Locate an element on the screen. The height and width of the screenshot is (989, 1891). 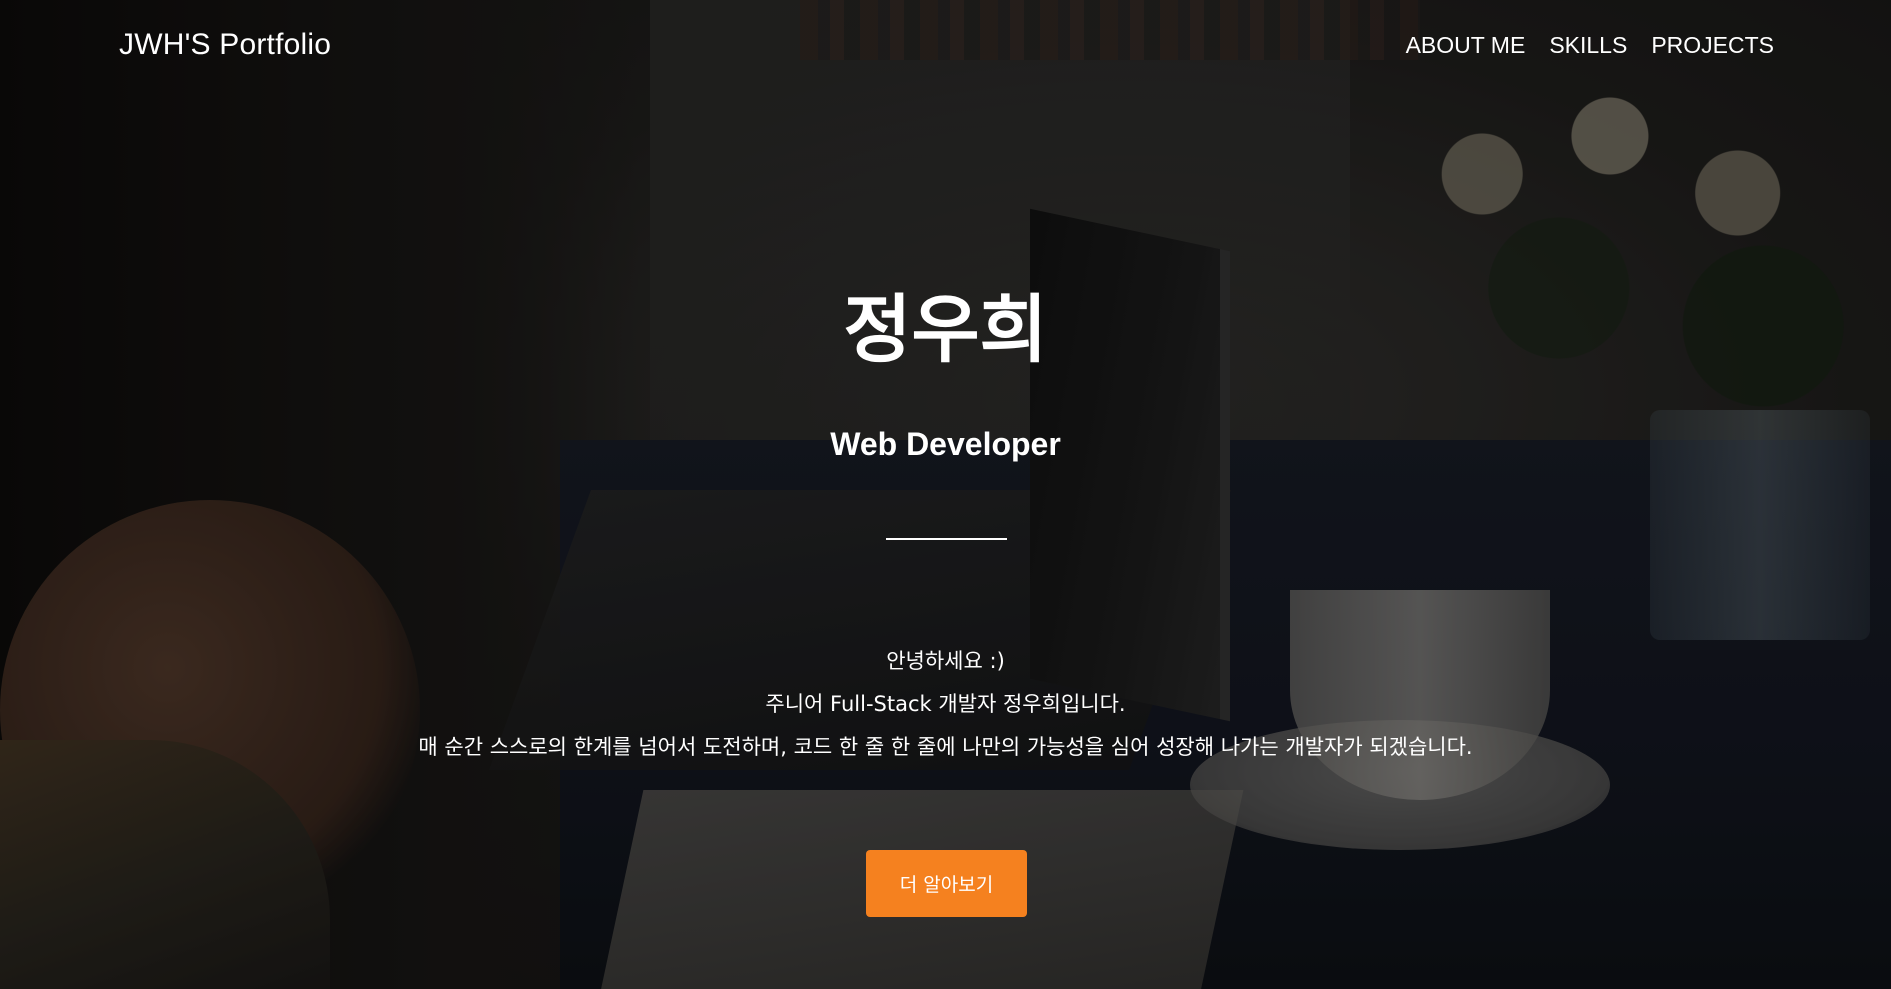
nav-link-about-me: ABOUT ME is located at coordinates (1466, 45).